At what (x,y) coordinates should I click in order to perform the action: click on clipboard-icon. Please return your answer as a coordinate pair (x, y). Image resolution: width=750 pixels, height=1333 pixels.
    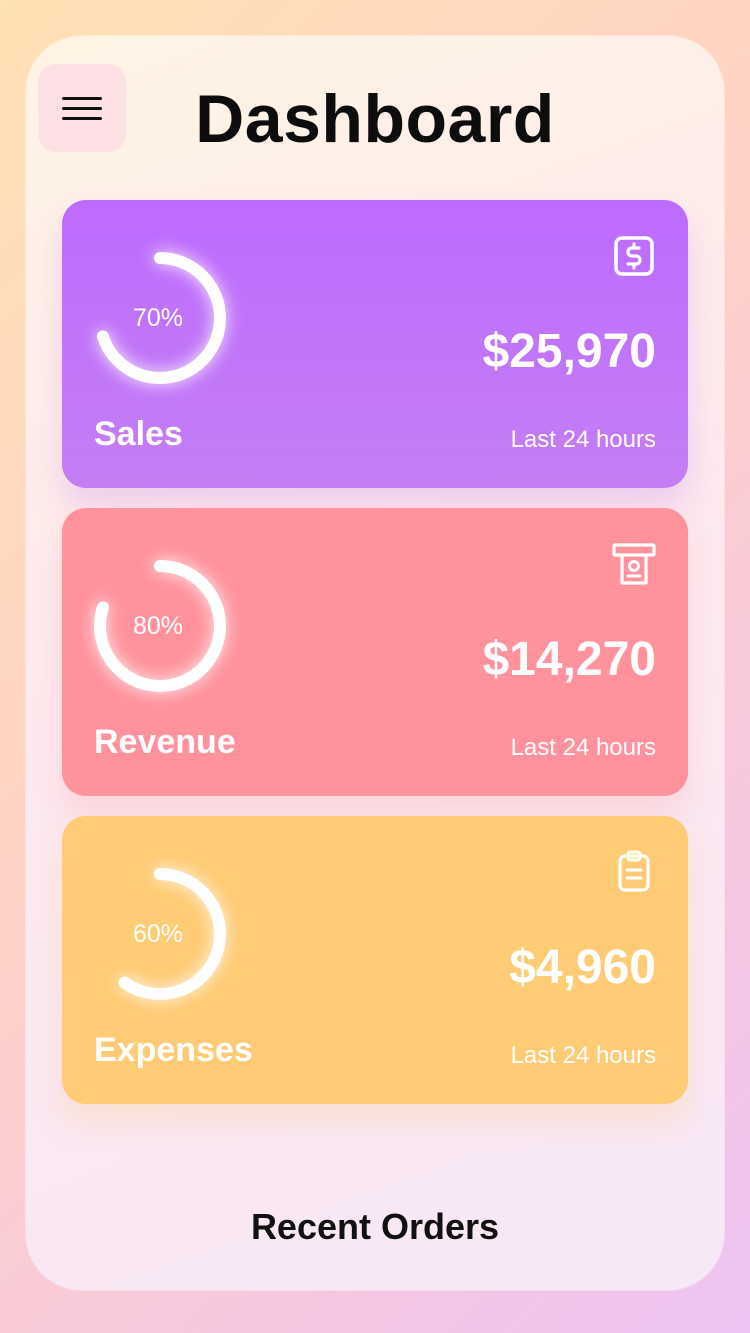
    Looking at the image, I should click on (634, 872).